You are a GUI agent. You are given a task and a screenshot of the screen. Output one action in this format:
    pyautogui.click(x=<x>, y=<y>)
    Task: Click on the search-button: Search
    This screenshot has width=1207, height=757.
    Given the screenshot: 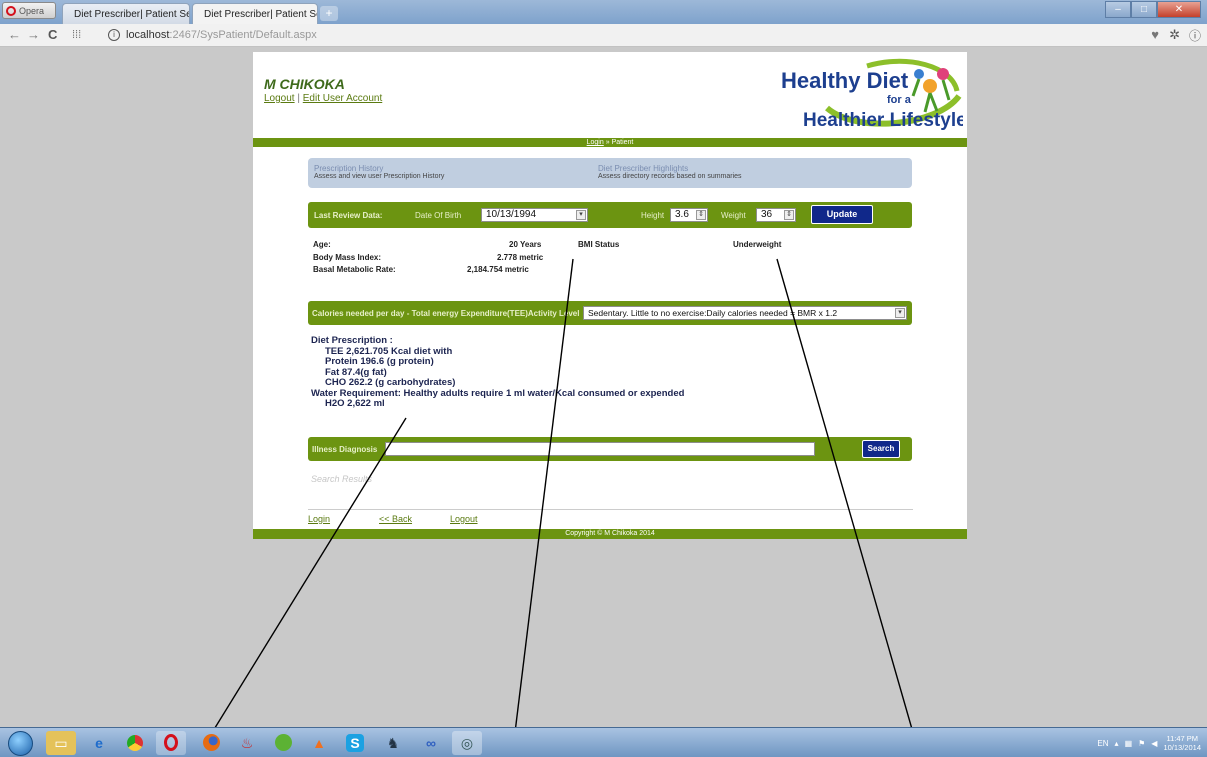 What is the action you would take?
    pyautogui.click(x=881, y=449)
    